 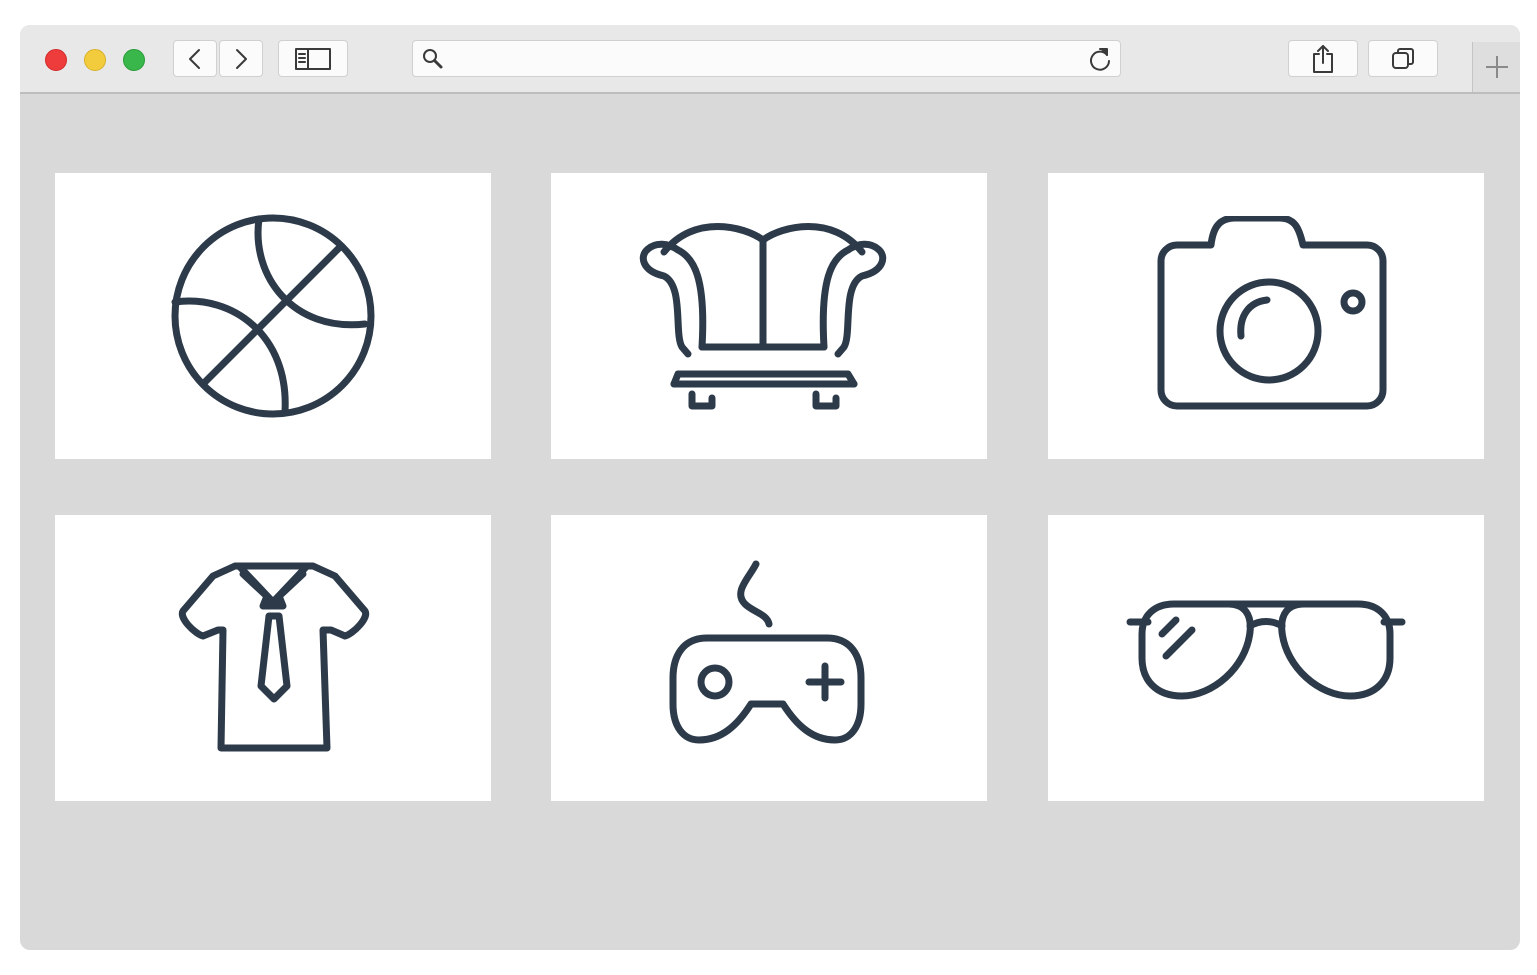 I want to click on sidebar-toggle-button, so click(x=313, y=58).